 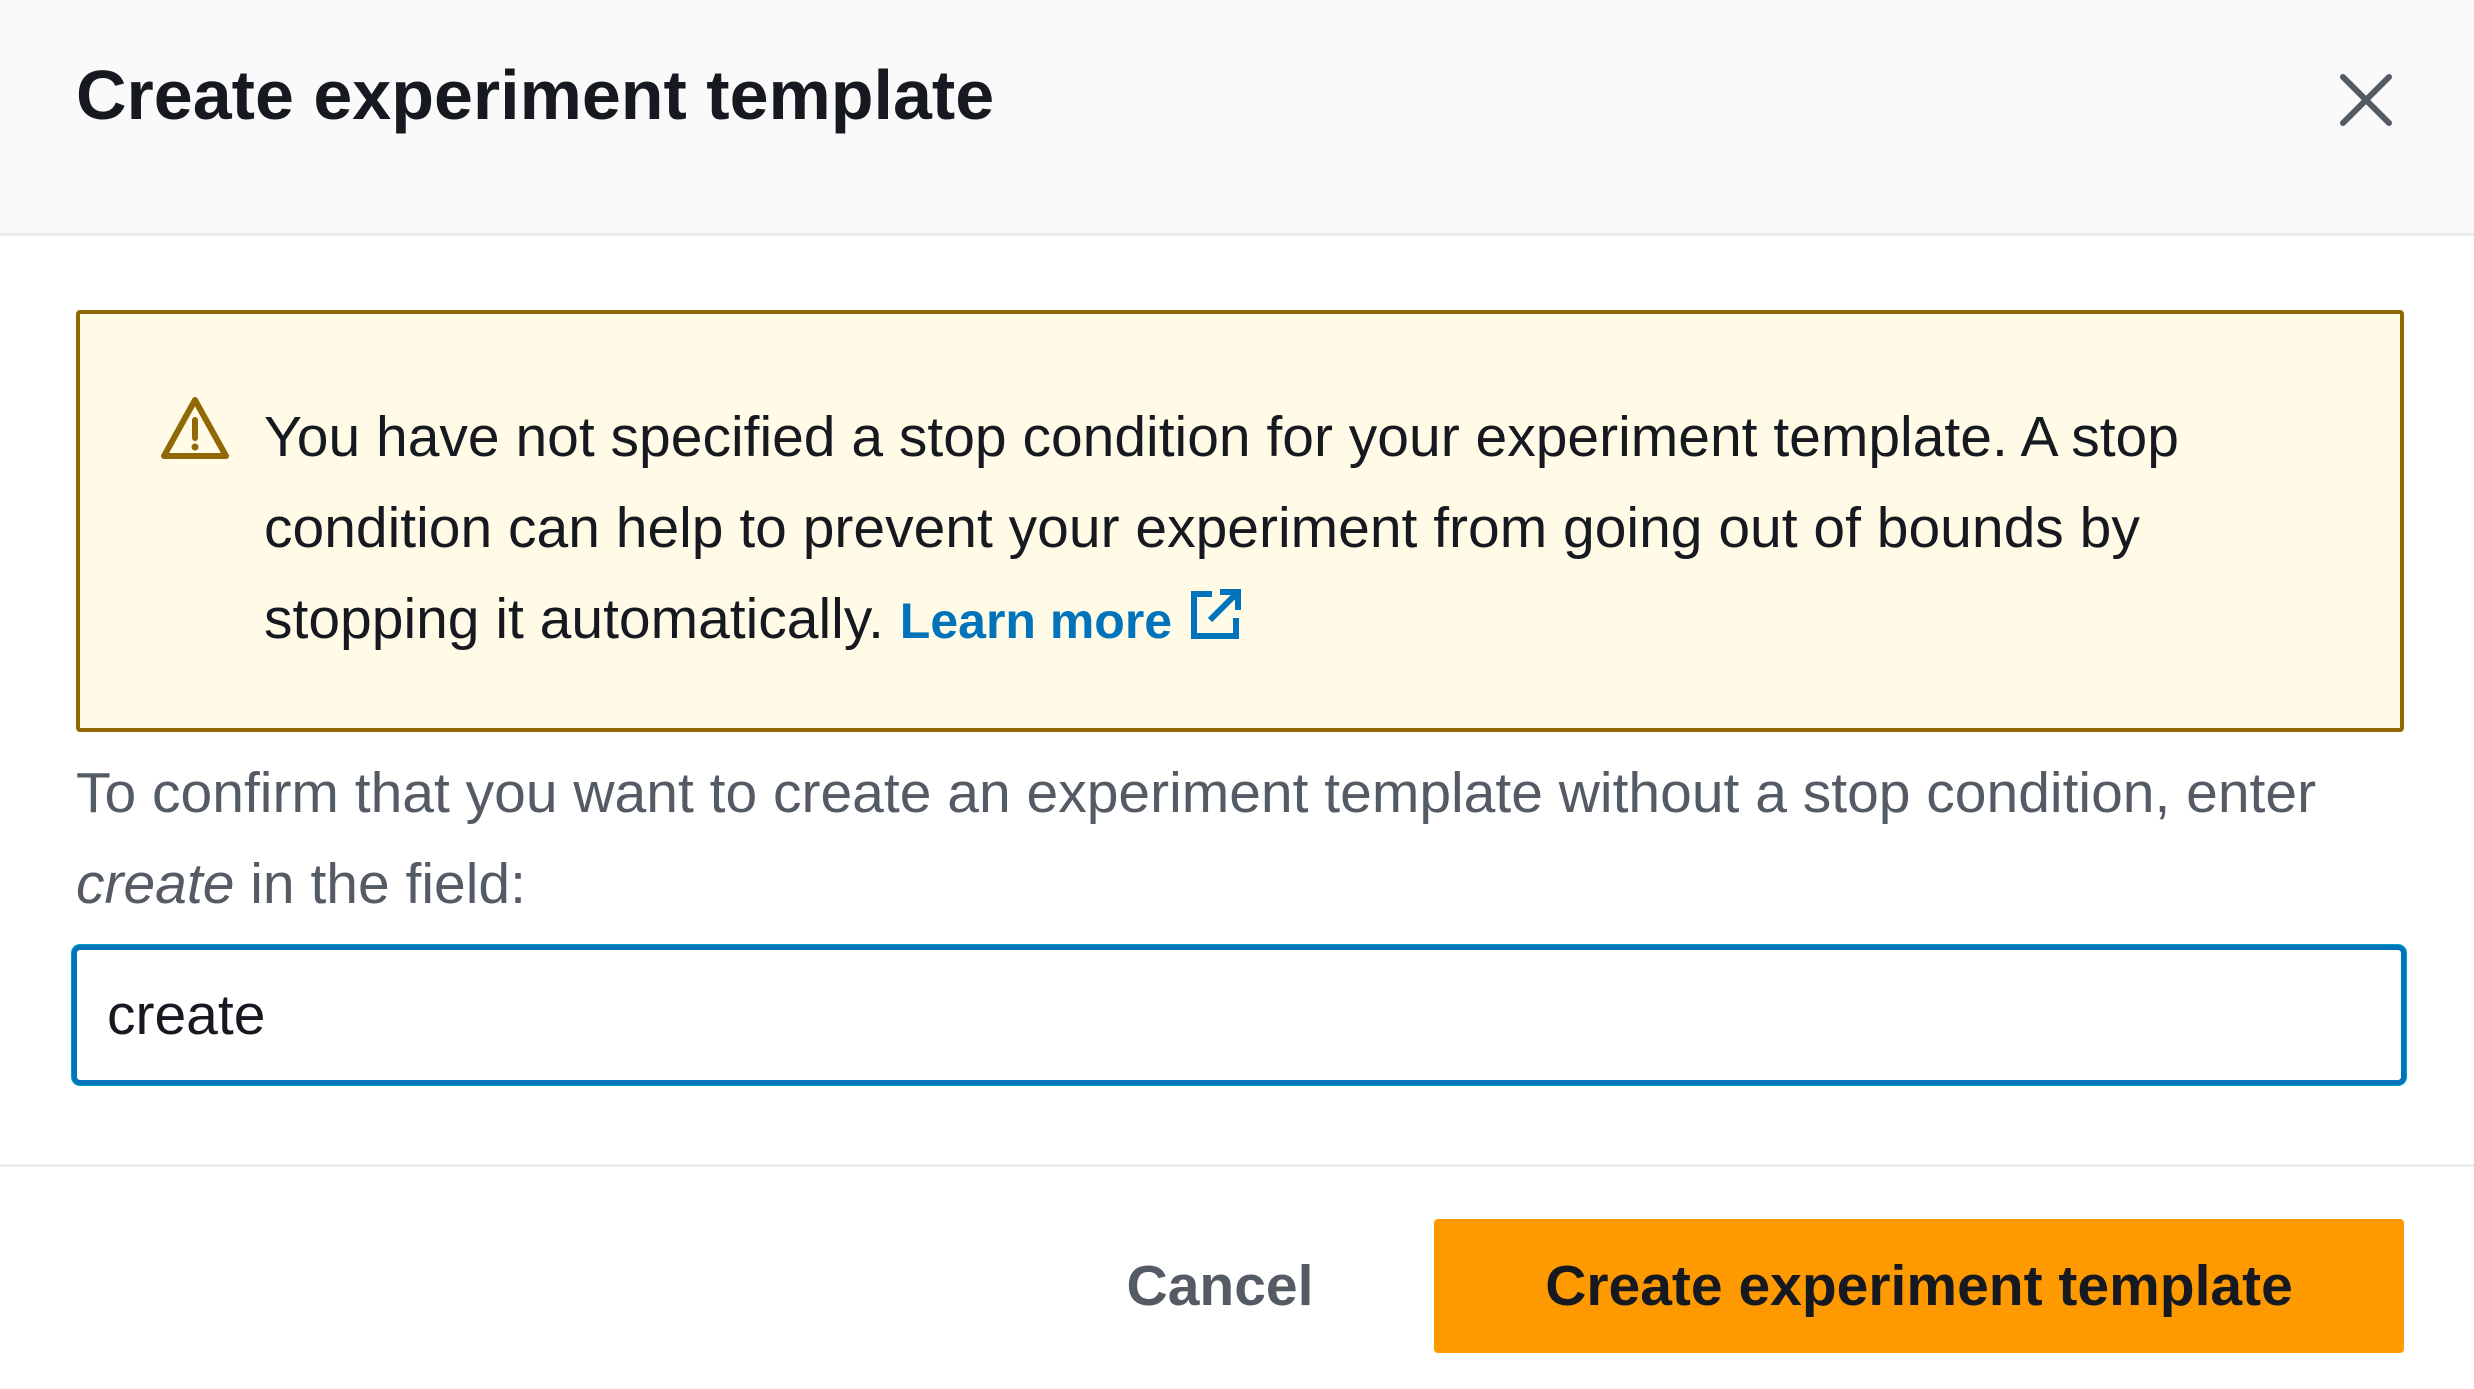 I want to click on warning-icon, so click(x=195, y=428).